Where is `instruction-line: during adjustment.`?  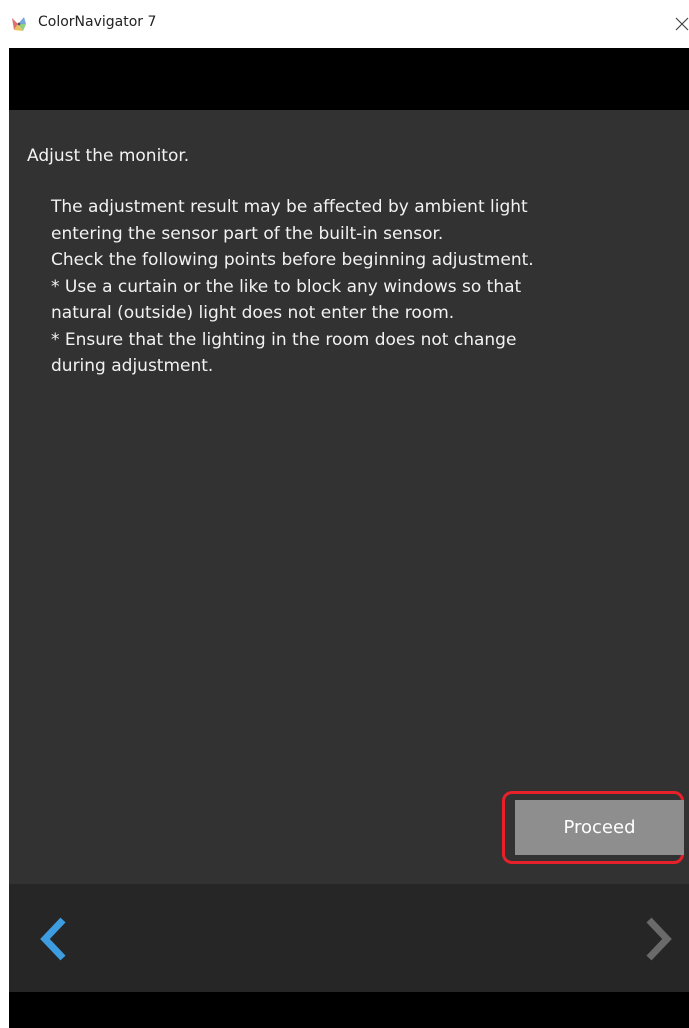
instruction-line: during adjustment. is located at coordinates (132, 366).